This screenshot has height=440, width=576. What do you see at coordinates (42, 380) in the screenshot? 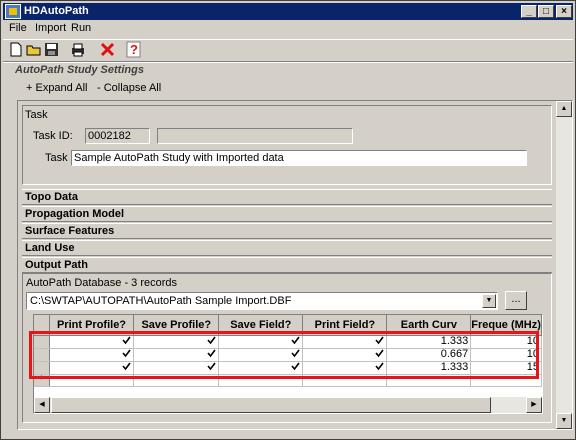
I see `new-row-marker: *` at bounding box center [42, 380].